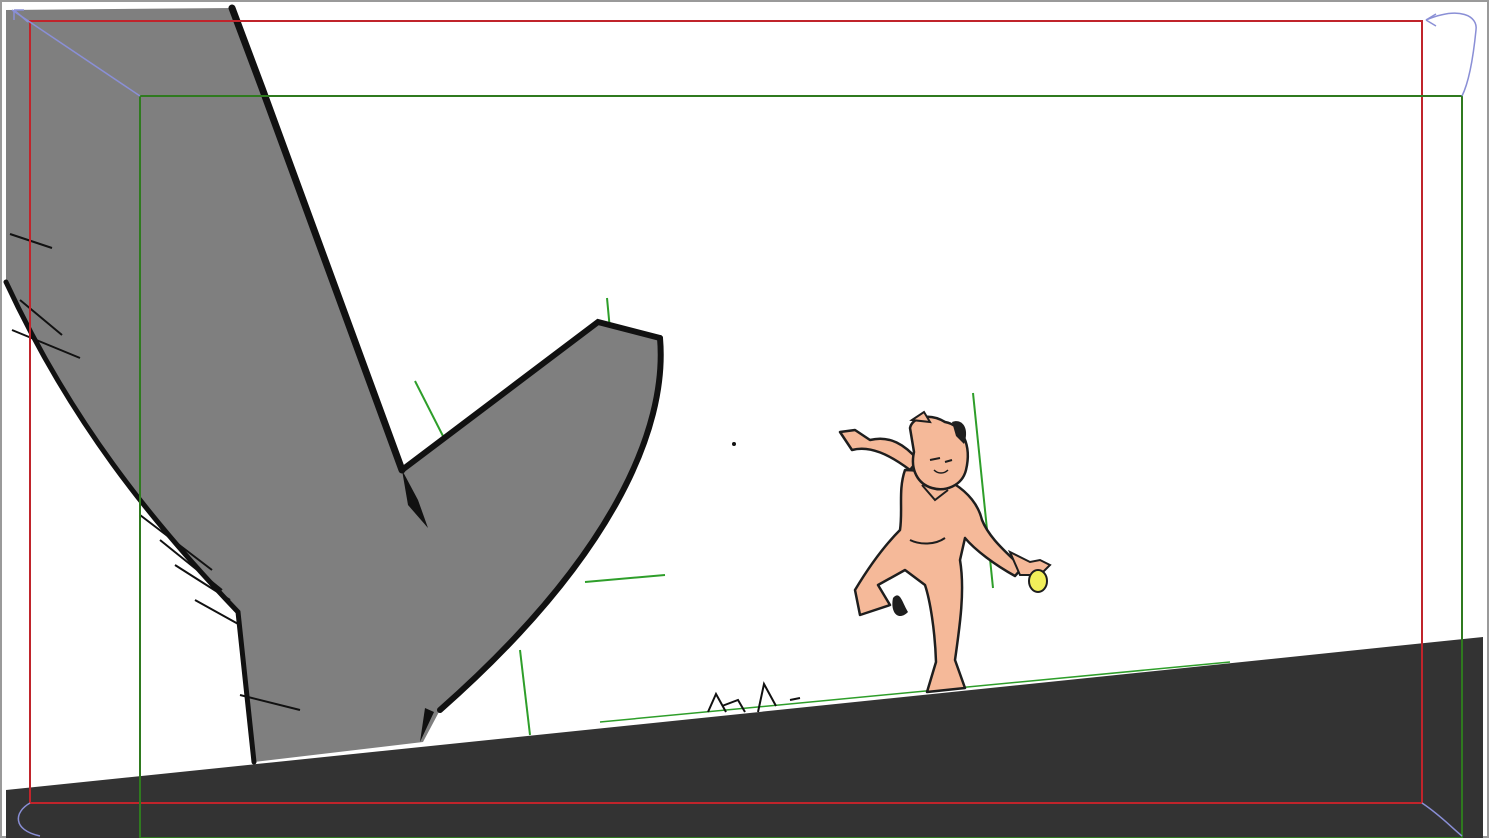  What do you see at coordinates (945, 552) in the screenshot?
I see `character-figure` at bounding box center [945, 552].